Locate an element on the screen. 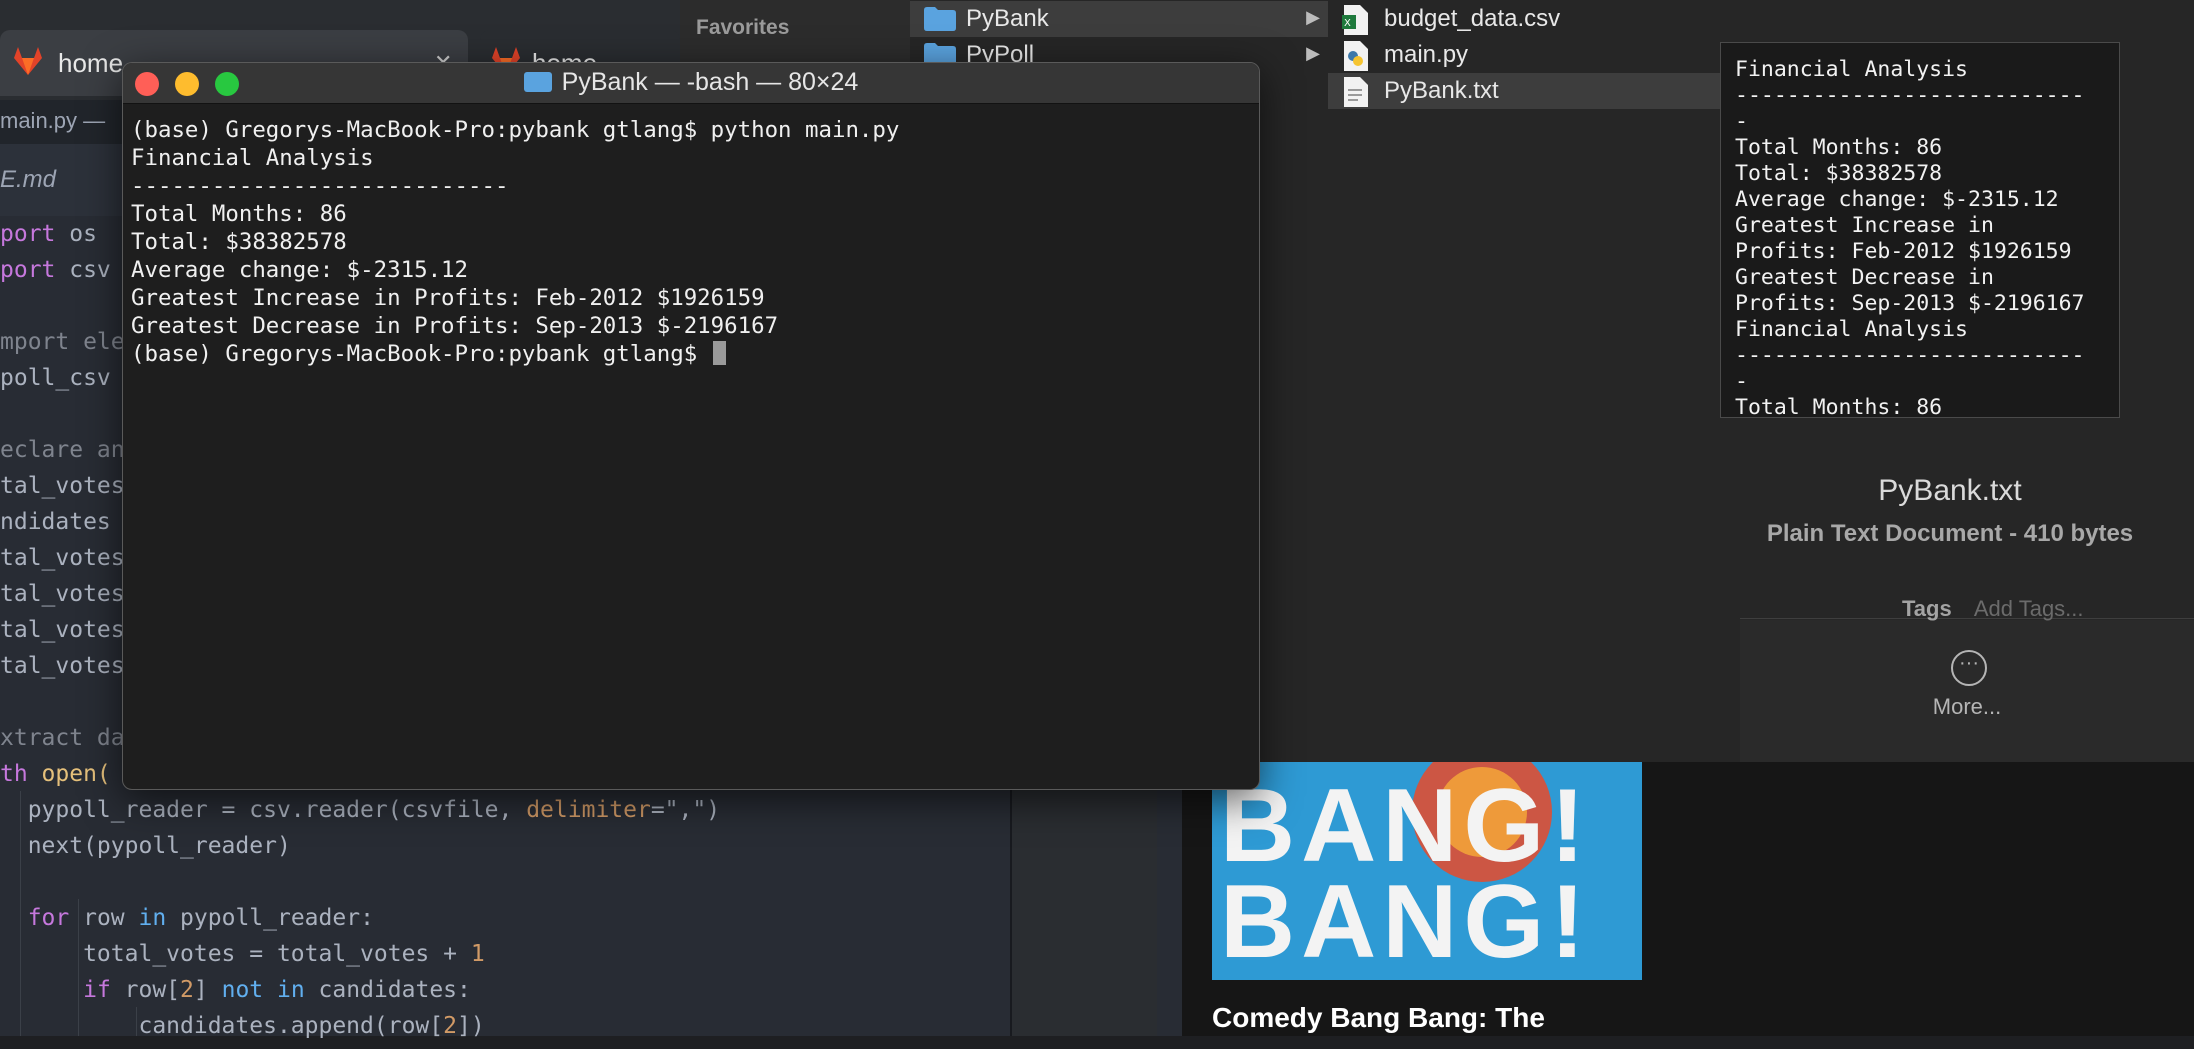 The image size is (2194, 1049). browser-tab-label: home is located at coordinates (91, 63).